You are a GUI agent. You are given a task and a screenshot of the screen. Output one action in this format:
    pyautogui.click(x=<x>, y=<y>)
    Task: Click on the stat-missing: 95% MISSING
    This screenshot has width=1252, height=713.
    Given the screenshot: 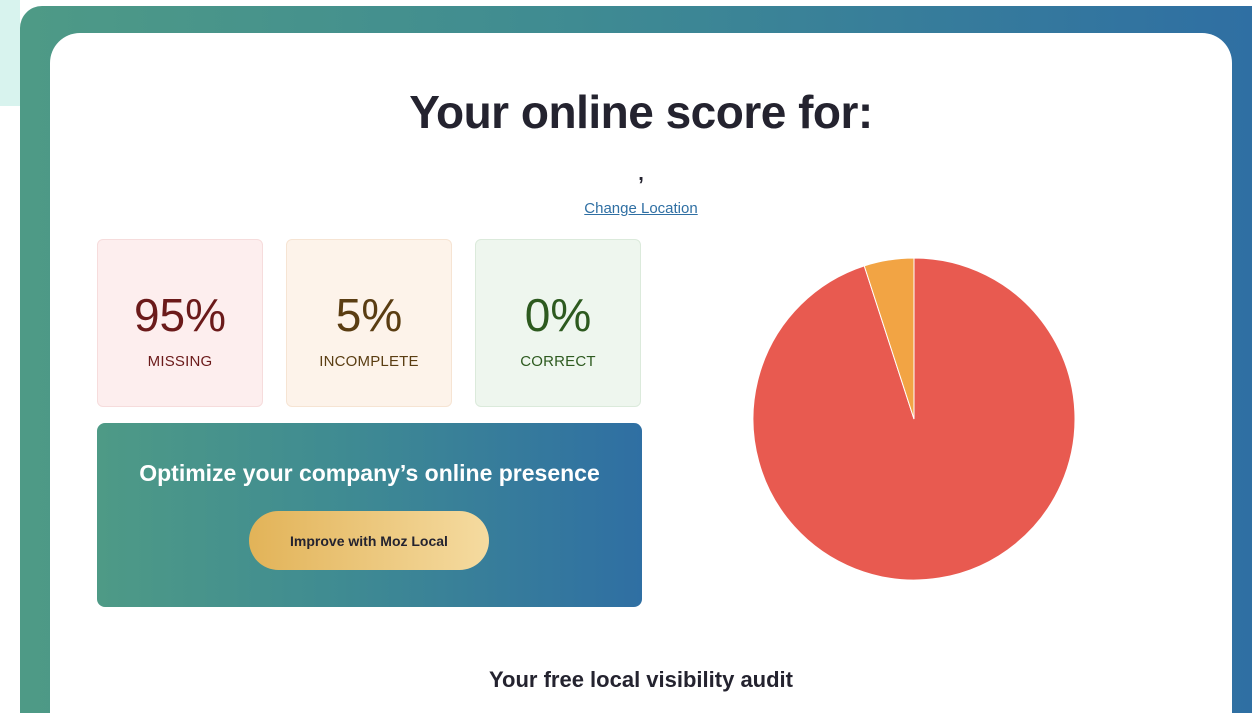 What is the action you would take?
    pyautogui.click(x=180, y=323)
    